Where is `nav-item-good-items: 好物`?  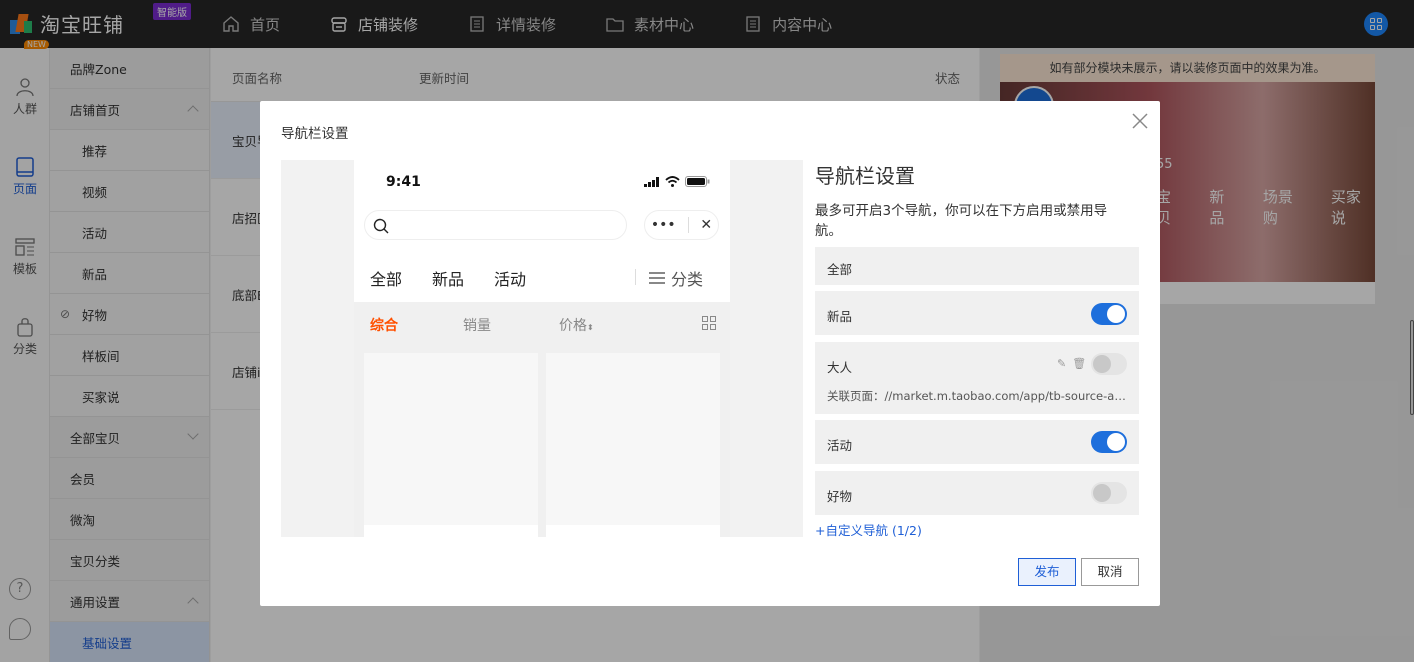
nav-item-good-items: 好物 is located at coordinates (977, 493).